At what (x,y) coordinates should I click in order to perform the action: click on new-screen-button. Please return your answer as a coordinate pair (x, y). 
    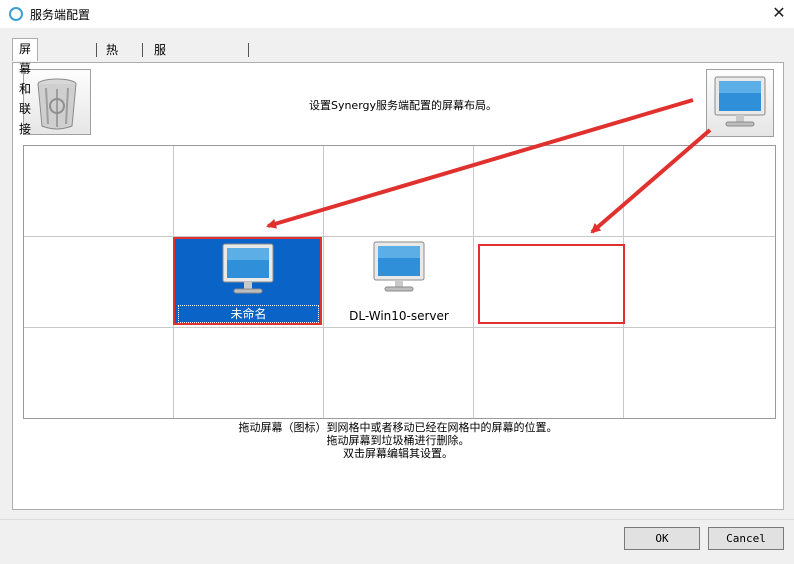
    Looking at the image, I should click on (740, 103).